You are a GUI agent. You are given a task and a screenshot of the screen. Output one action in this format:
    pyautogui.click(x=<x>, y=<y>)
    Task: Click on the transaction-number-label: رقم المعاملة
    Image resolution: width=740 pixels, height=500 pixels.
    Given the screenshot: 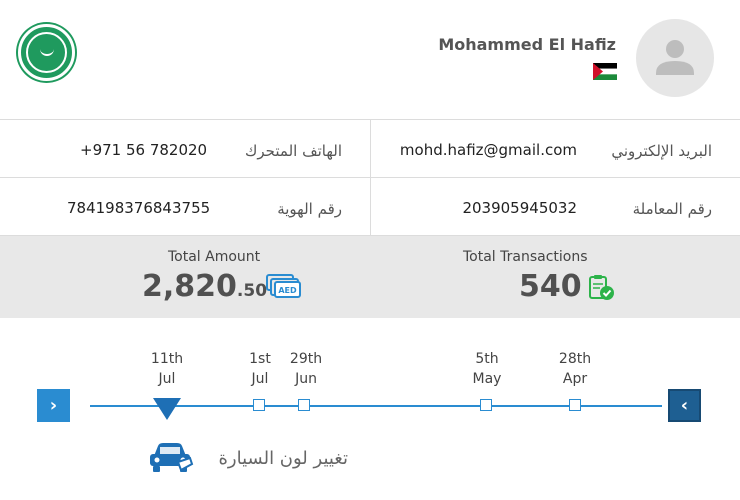 What is the action you would take?
    pyautogui.click(x=672, y=209)
    